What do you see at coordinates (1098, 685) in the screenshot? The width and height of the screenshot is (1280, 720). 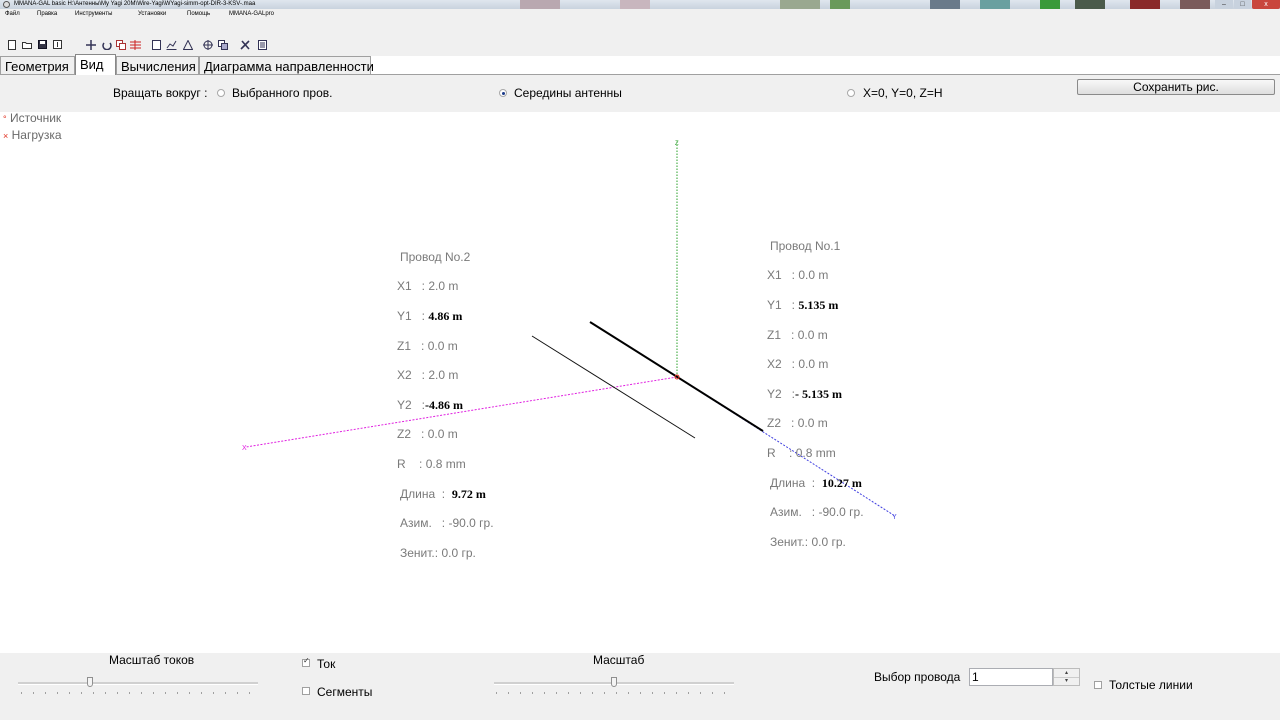 I see `thick-lines-checkbox` at bounding box center [1098, 685].